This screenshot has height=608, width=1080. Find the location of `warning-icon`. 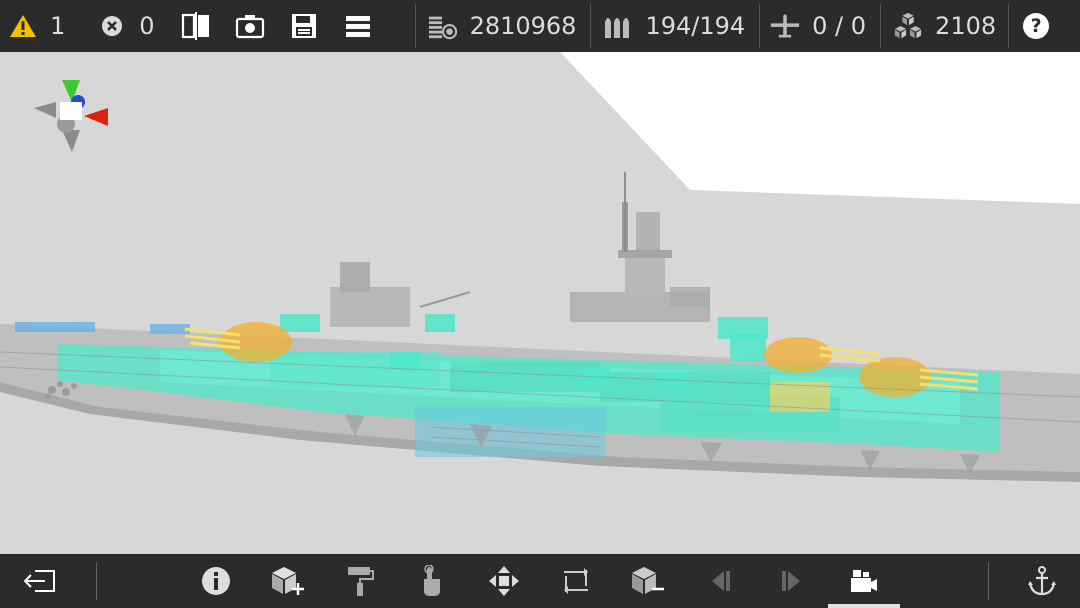

warning-icon is located at coordinates (23, 26).